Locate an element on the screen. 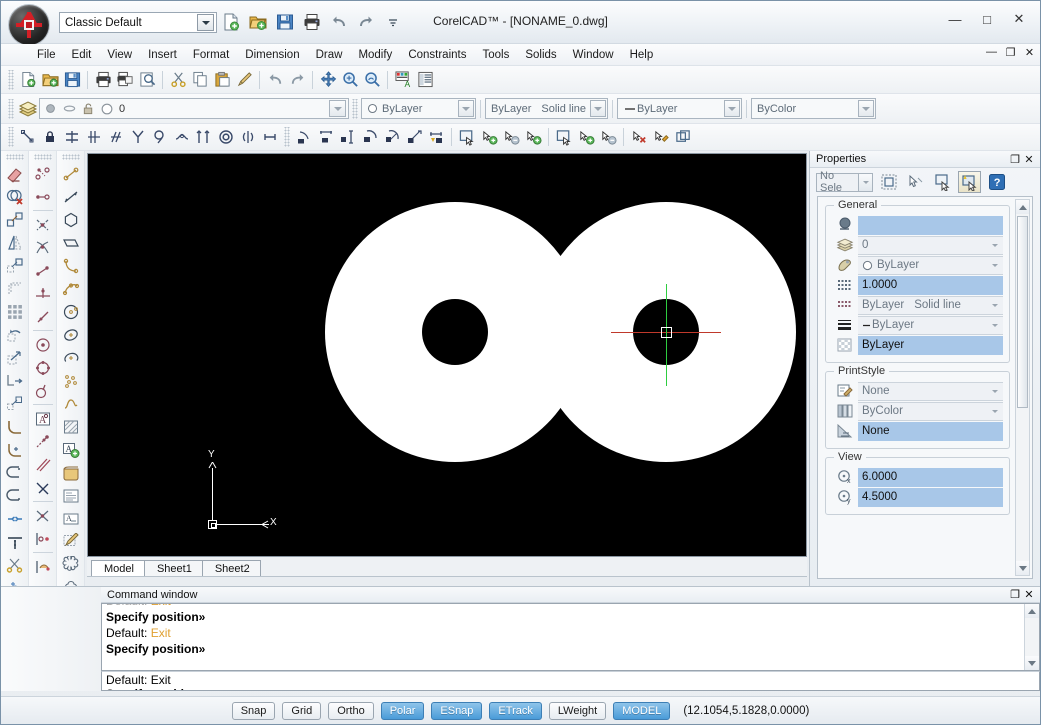 The width and height of the screenshot is (1041, 725). scrollbar-thumb is located at coordinates (1022, 312).